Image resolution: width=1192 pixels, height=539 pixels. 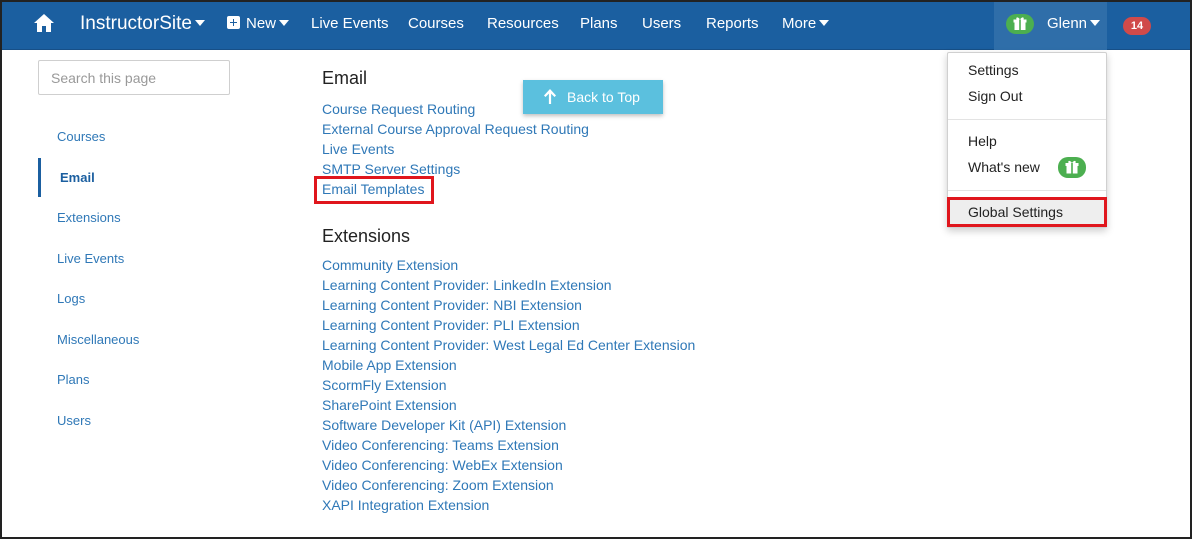 What do you see at coordinates (1004, 167) in the screenshot?
I see `menu-item-whats-new: What's new` at bounding box center [1004, 167].